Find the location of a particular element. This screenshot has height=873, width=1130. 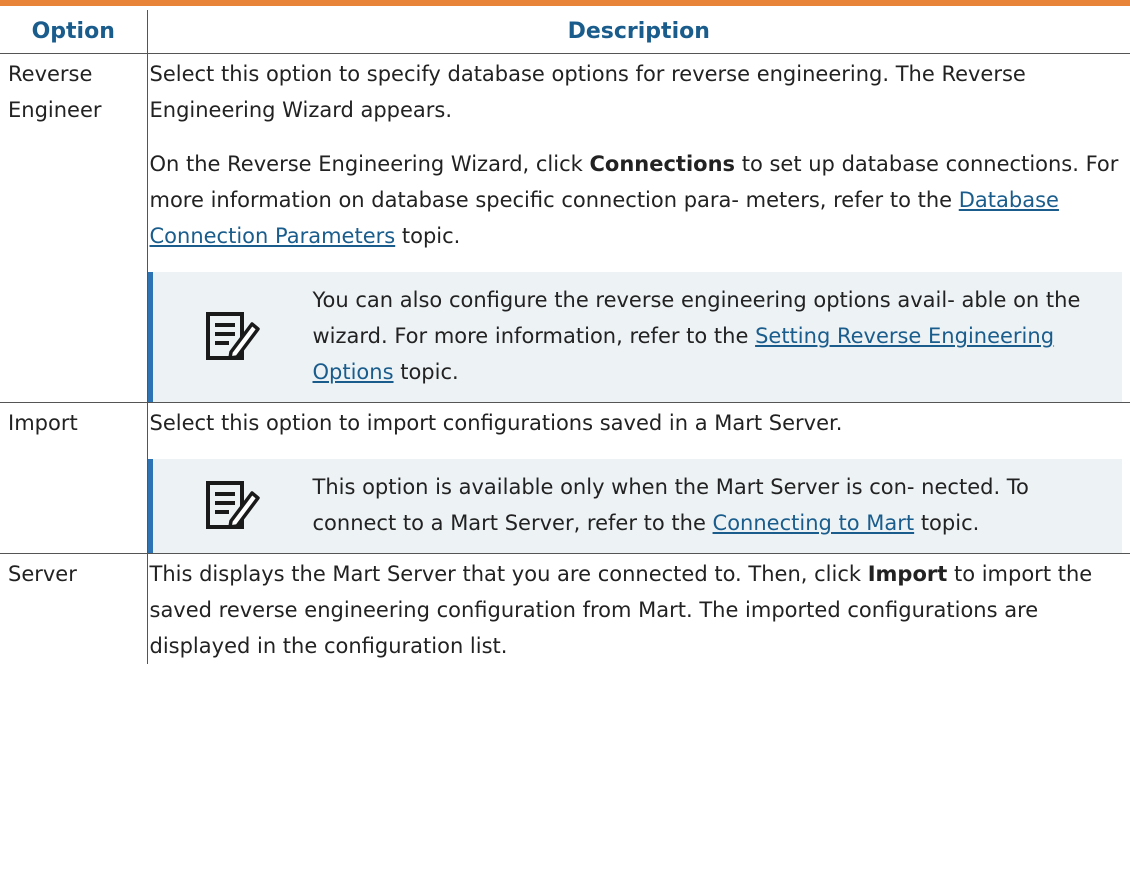

bold-term: Connections is located at coordinates (662, 164).